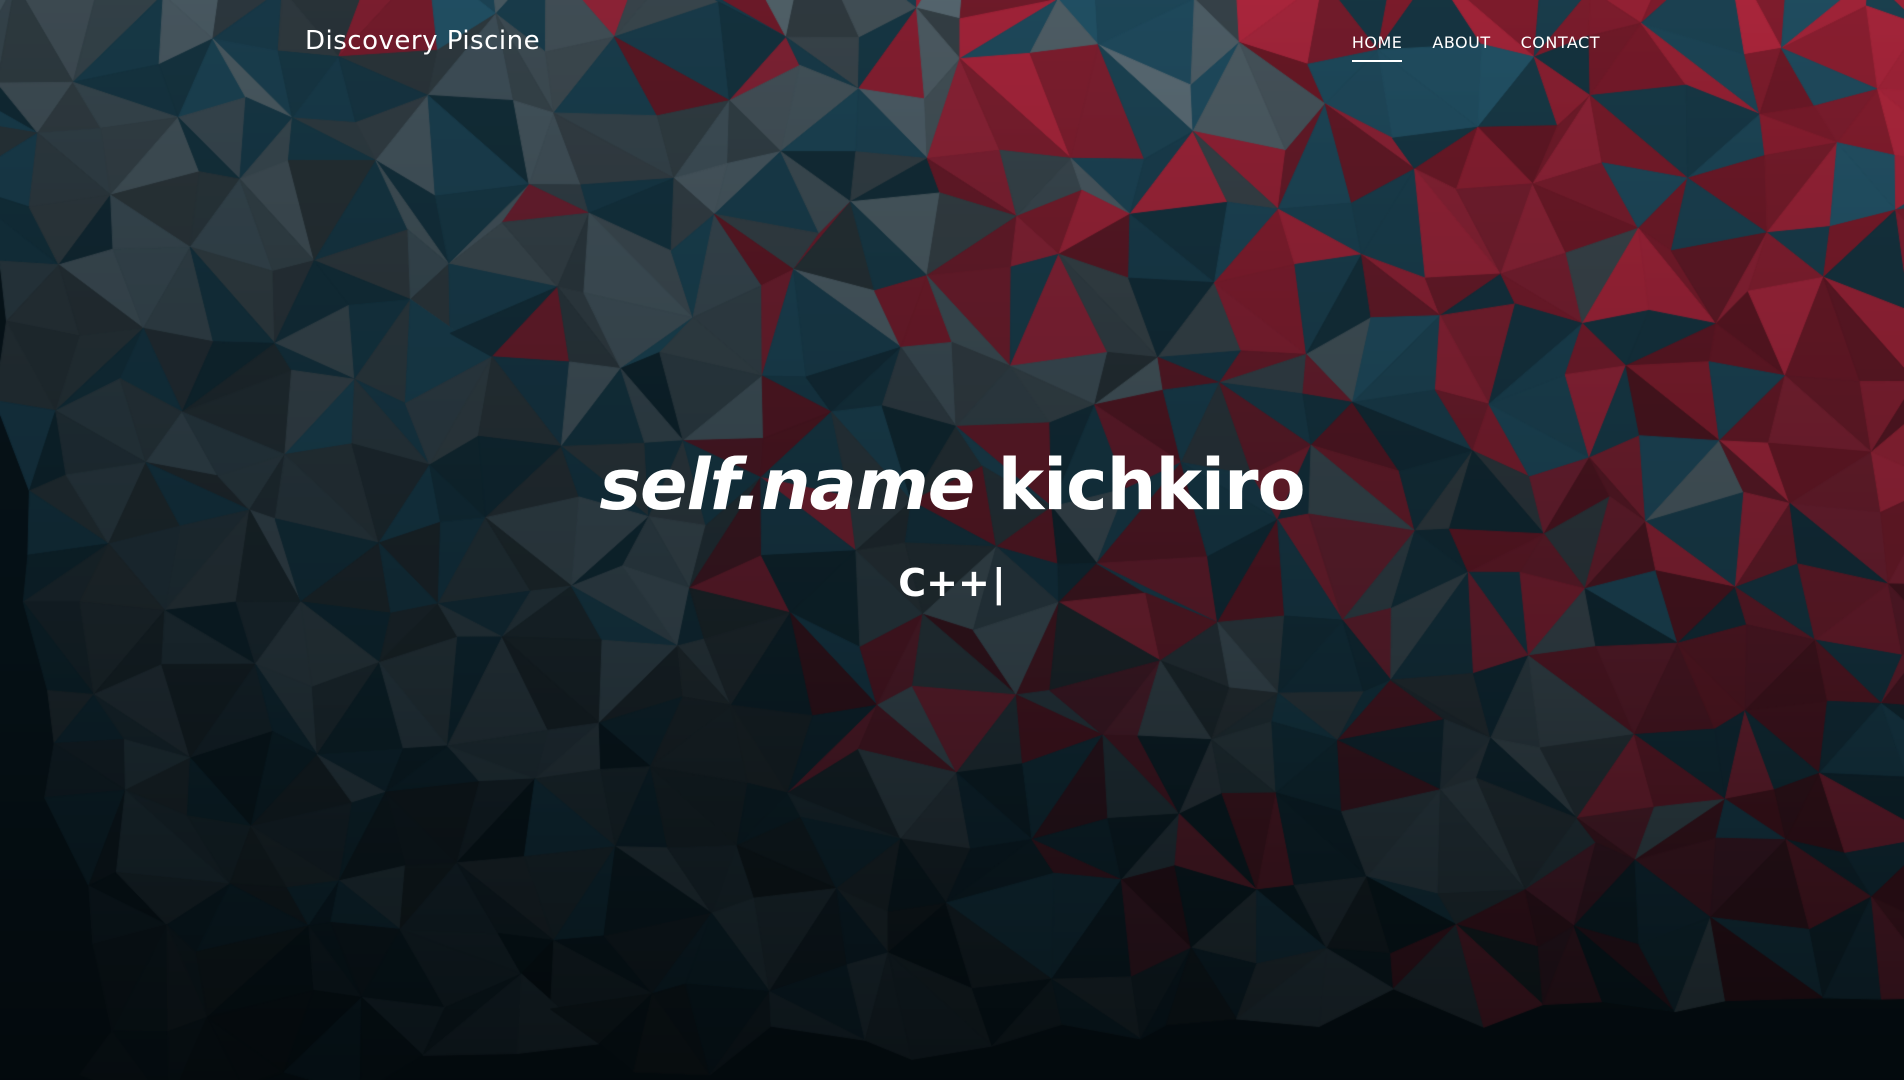  I want to click on nav-link-about: ABOUT, so click(1461, 47).